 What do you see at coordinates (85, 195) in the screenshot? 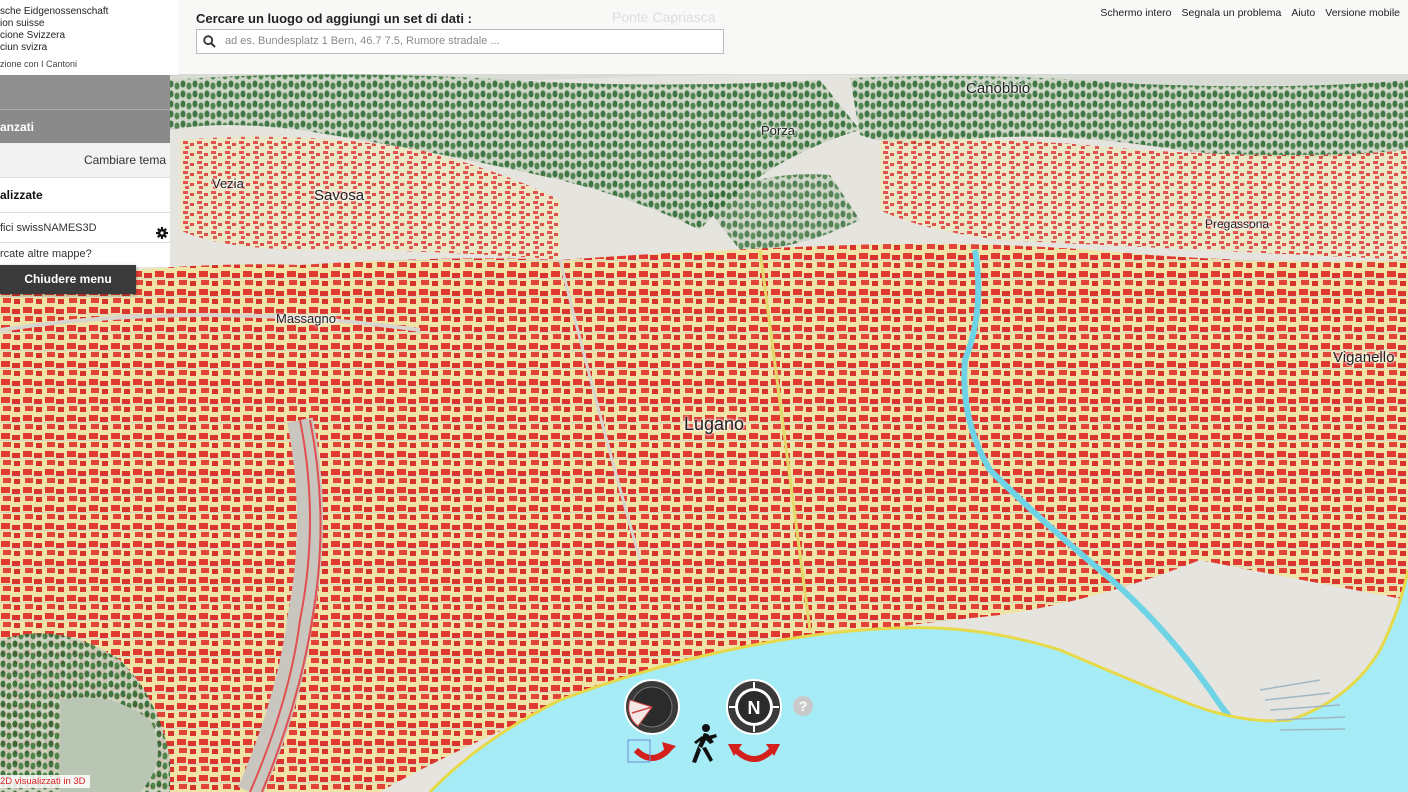
I see `visualized-maps-header: alizzate` at bounding box center [85, 195].